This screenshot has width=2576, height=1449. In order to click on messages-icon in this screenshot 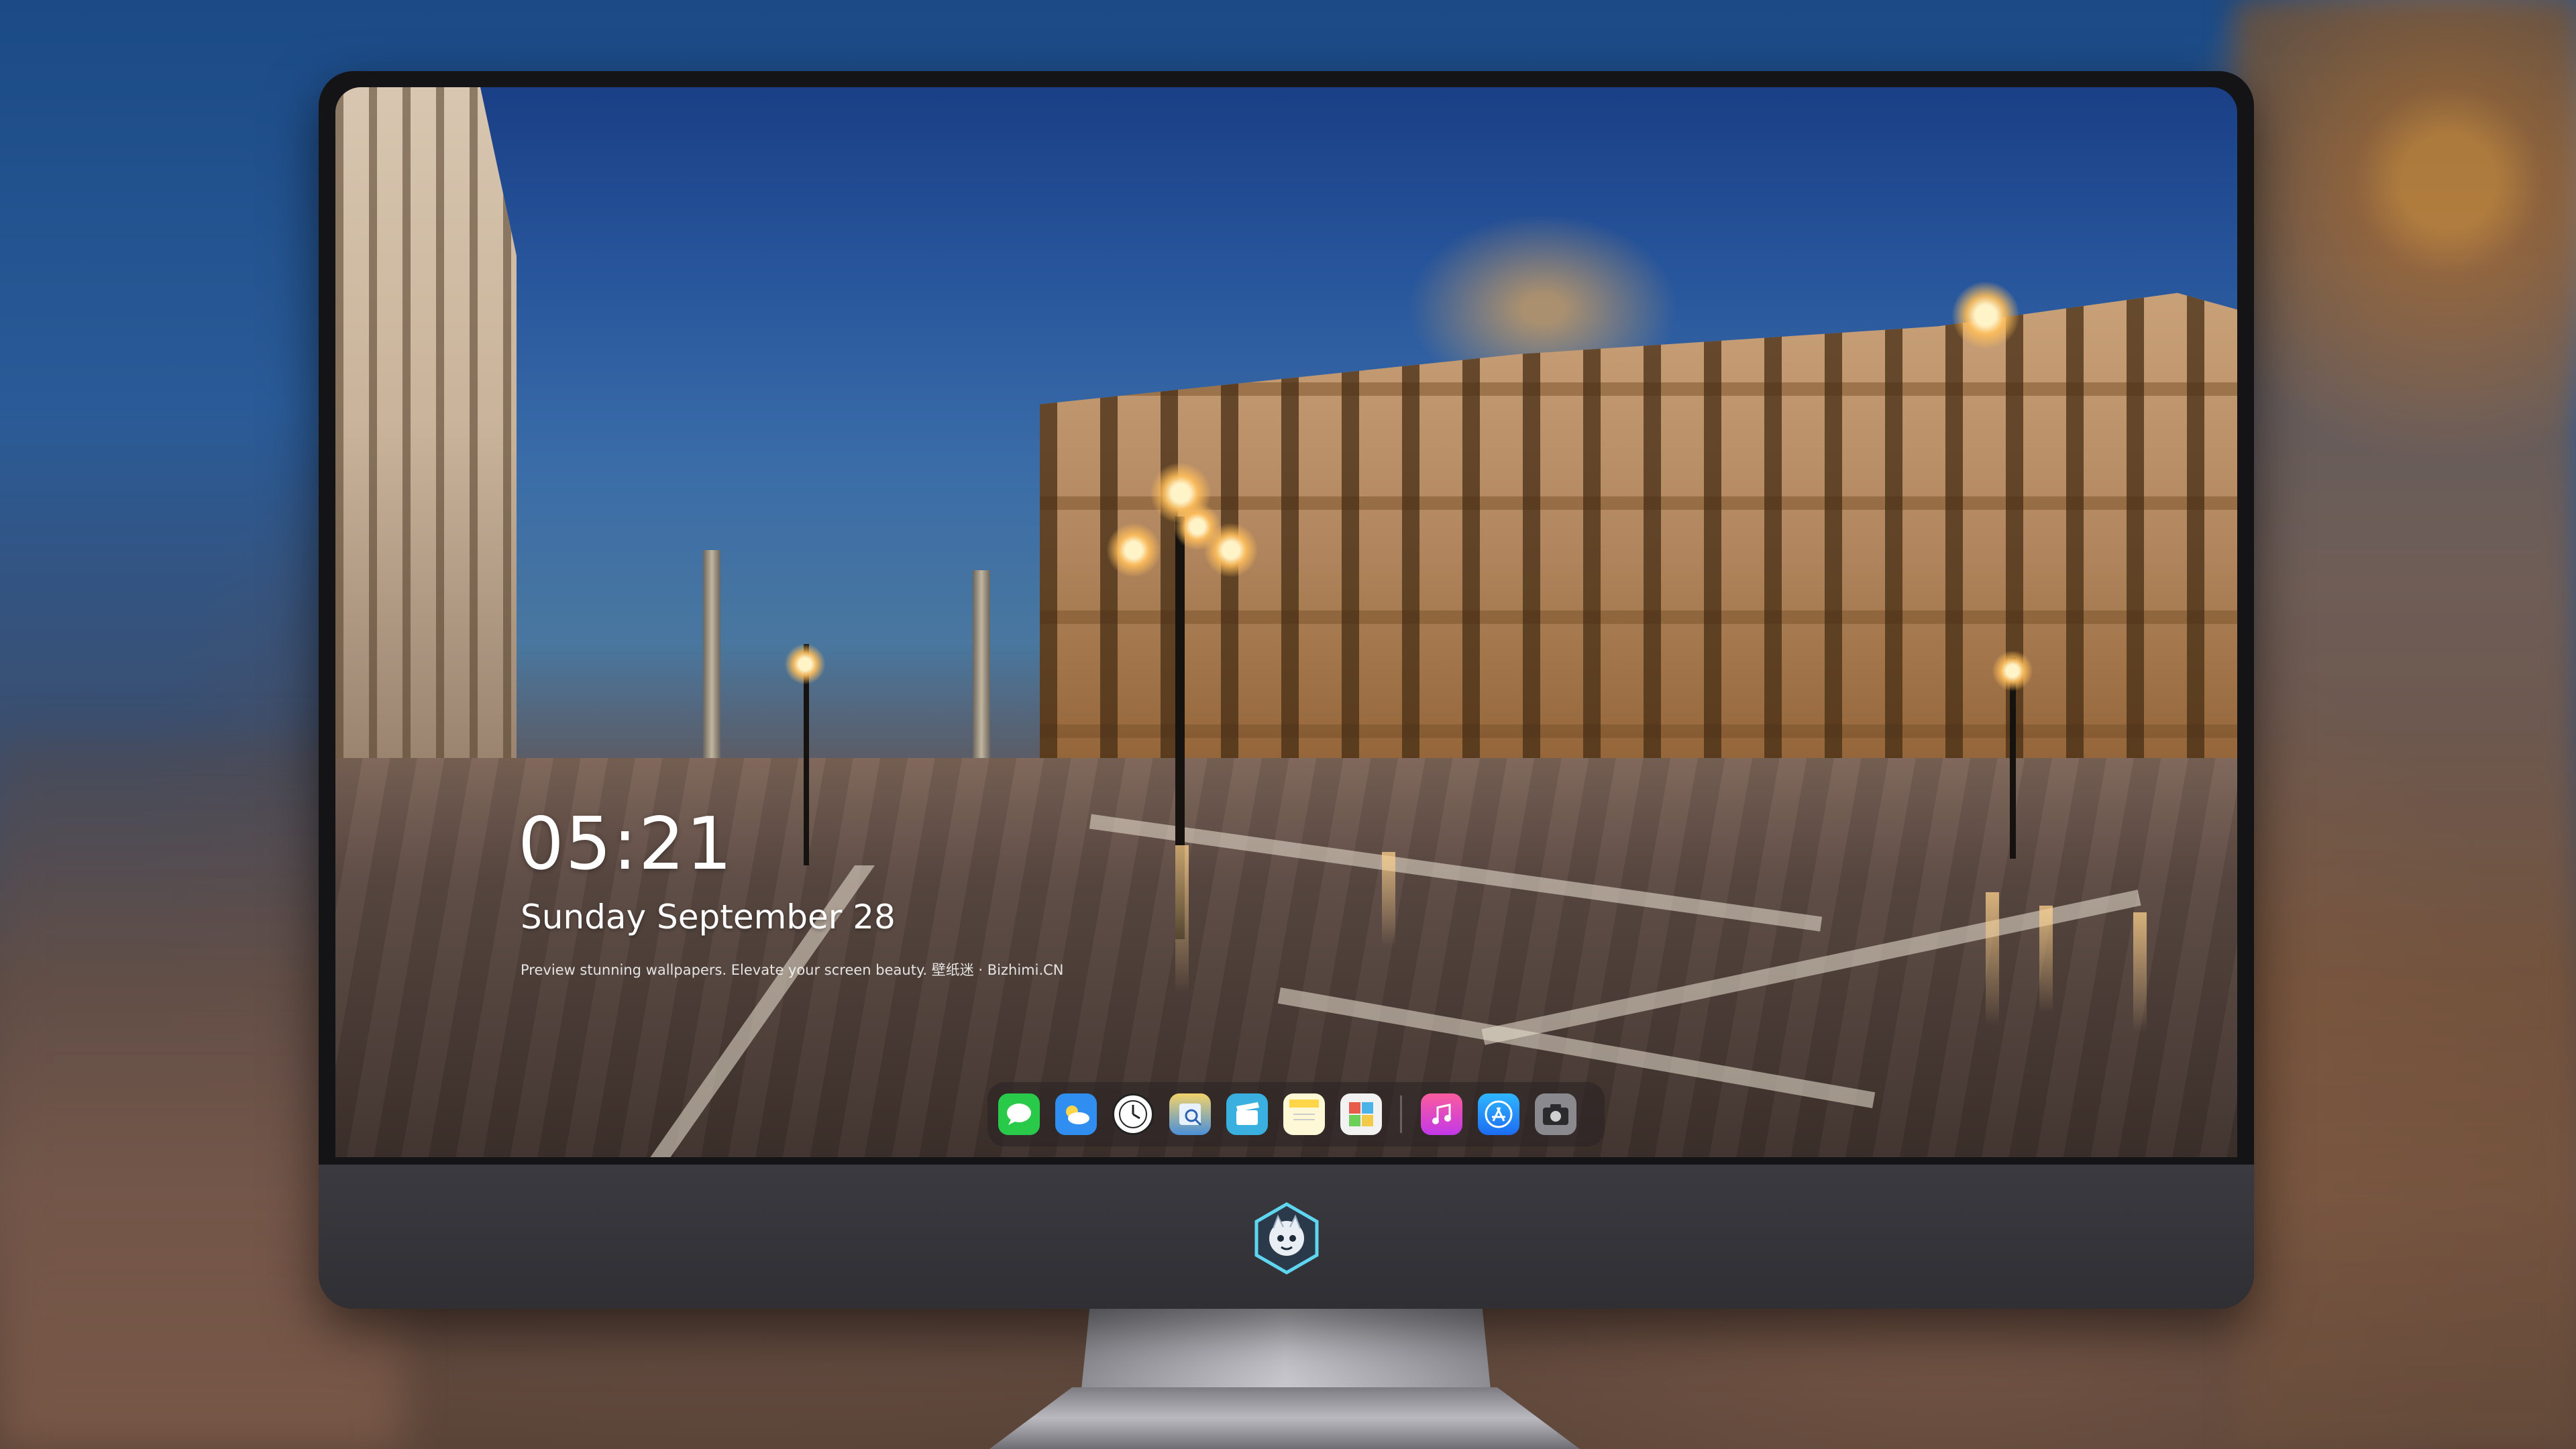, I will do `click(1019, 1114)`.